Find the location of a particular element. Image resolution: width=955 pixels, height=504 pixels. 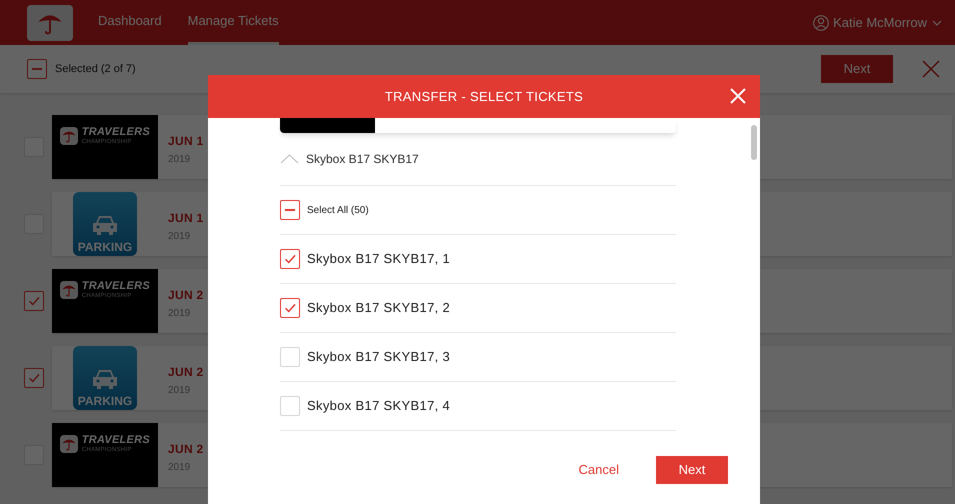

cancel-button: Cancel is located at coordinates (598, 470).